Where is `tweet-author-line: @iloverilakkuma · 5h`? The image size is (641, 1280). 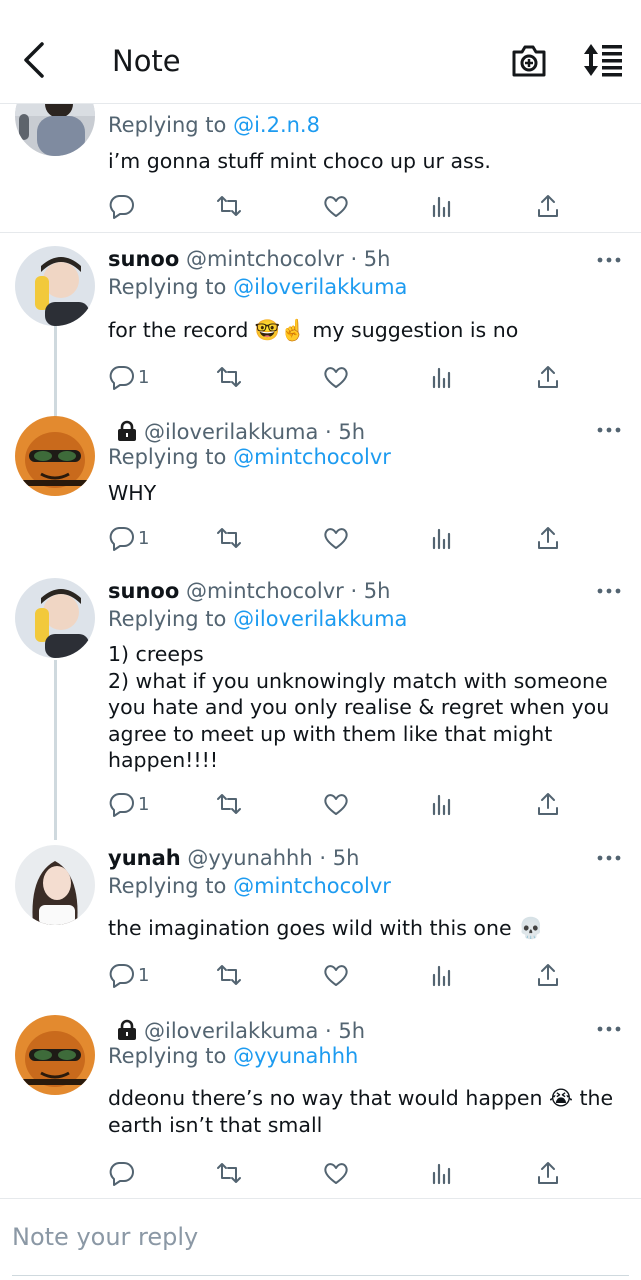 tweet-author-line: @iloverilakkuma · 5h is located at coordinates (236, 1031).